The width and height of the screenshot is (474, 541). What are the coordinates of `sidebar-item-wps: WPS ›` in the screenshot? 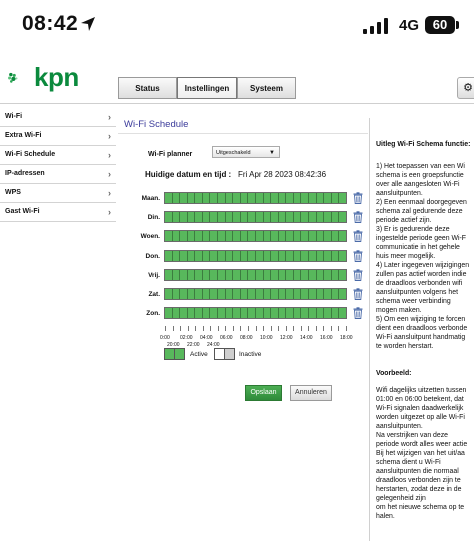 It's located at (58, 193).